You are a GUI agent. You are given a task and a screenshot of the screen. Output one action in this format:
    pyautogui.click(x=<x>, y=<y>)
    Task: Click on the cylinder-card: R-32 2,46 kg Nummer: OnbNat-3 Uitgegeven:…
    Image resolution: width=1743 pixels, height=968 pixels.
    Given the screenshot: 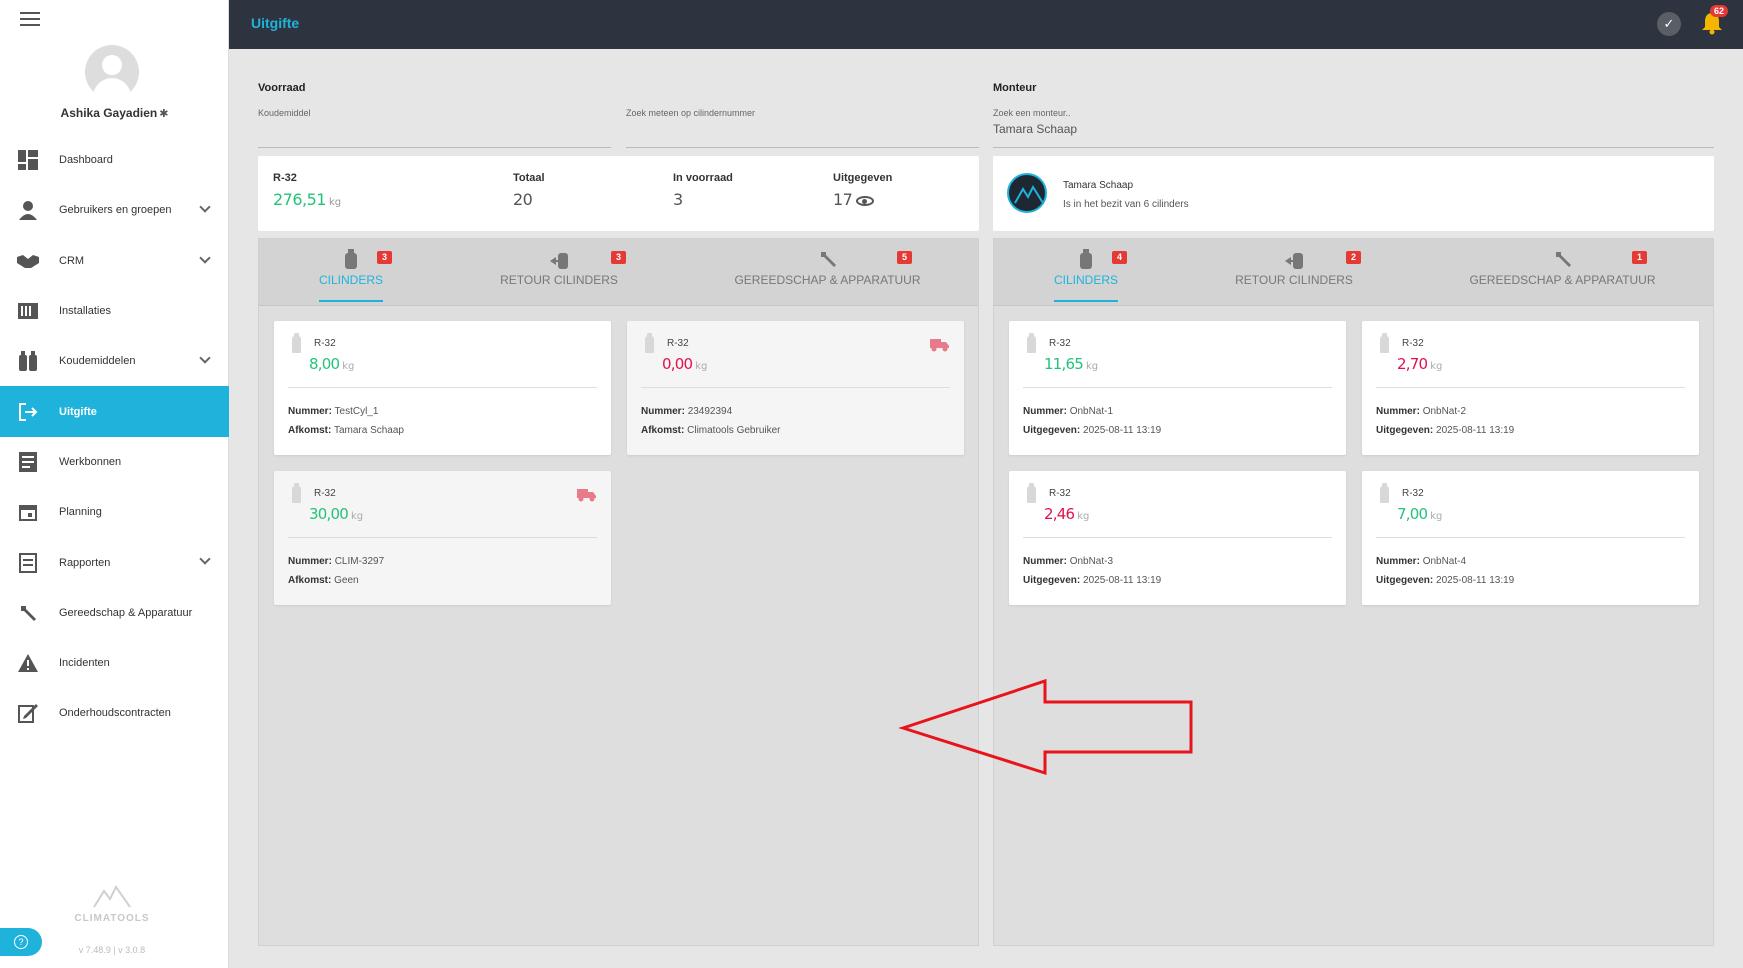 What is the action you would take?
    pyautogui.click(x=1177, y=538)
    